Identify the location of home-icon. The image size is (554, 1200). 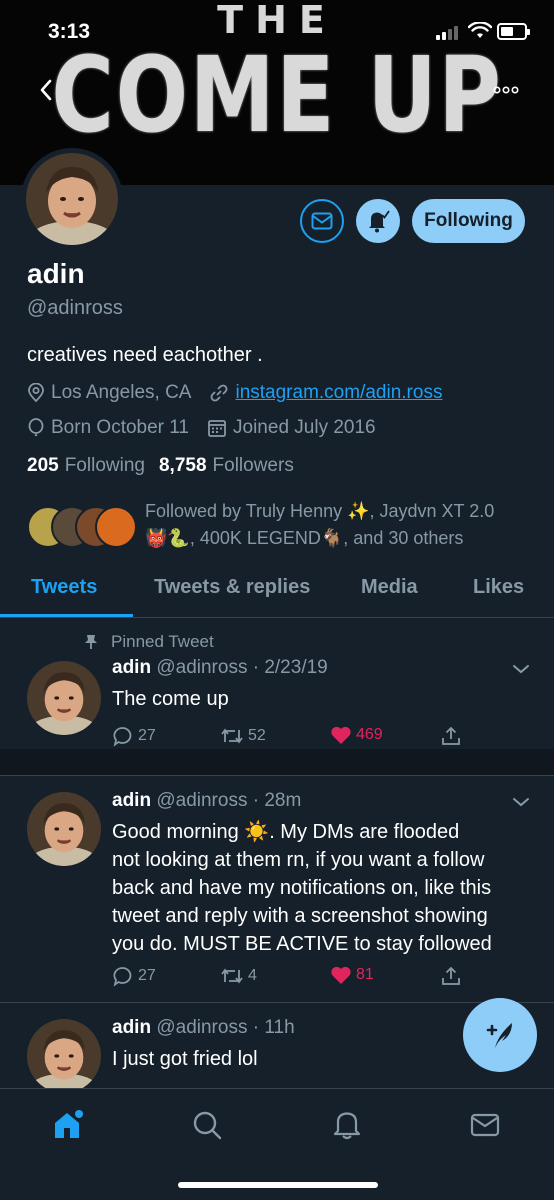
(69, 1124).